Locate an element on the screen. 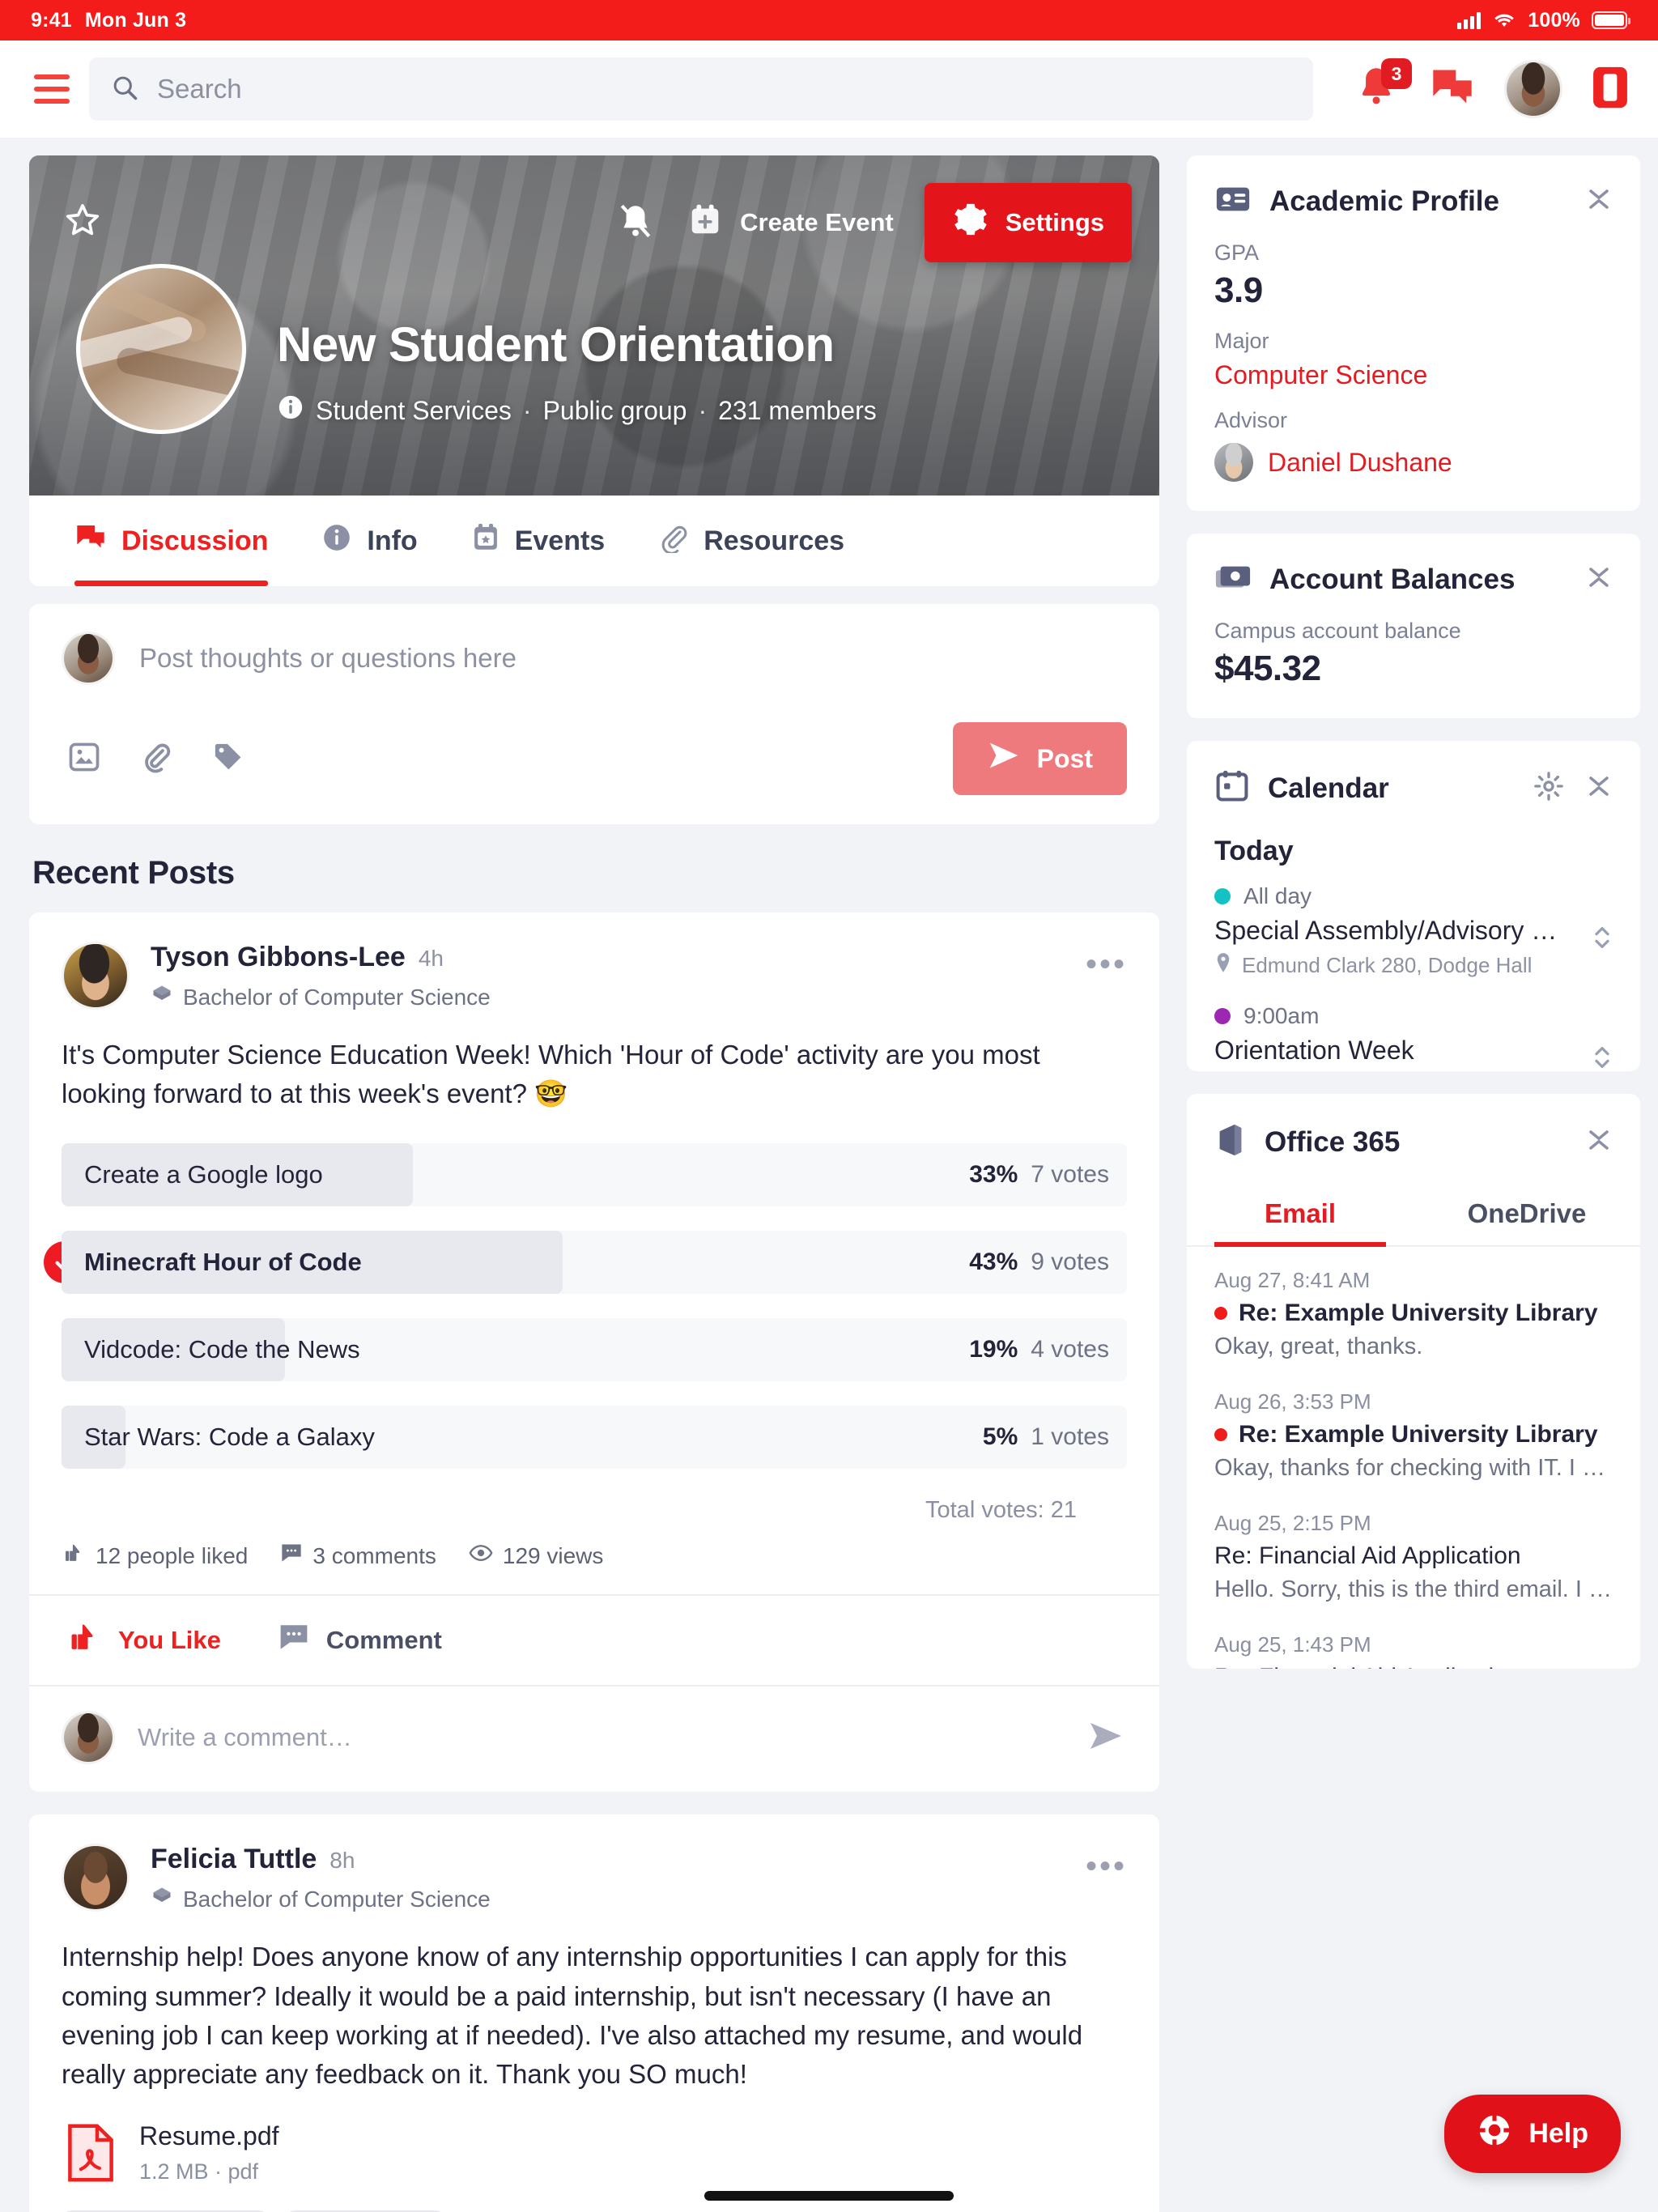  tab-info: Info is located at coordinates (381, 541).